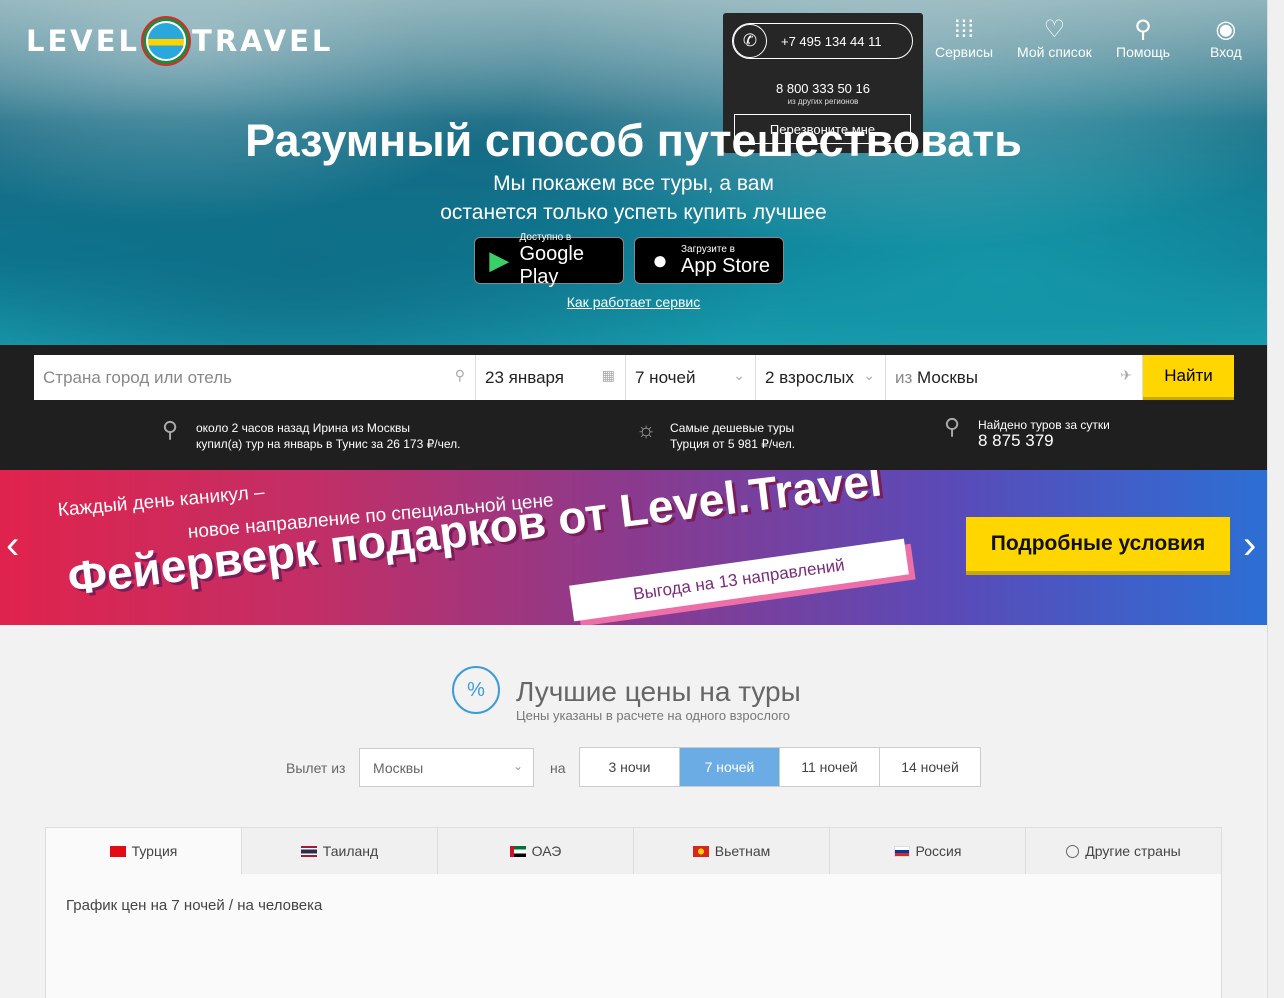 Image resolution: width=1284 pixels, height=998 pixels. Describe the element at coordinates (952, 426) in the screenshot. I see `magnifier-icon: ⚲` at that location.